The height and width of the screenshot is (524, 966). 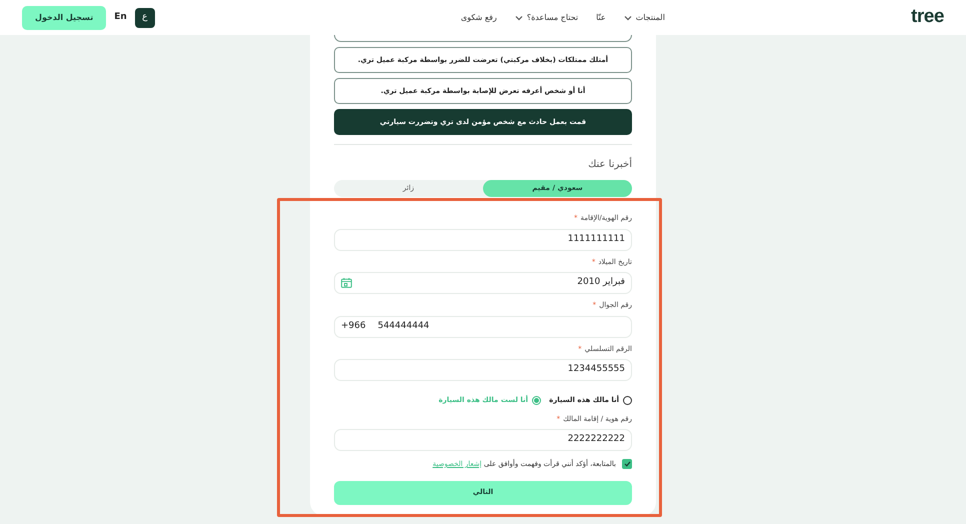 I want to click on input-field: فبراير 2010, so click(x=483, y=283).